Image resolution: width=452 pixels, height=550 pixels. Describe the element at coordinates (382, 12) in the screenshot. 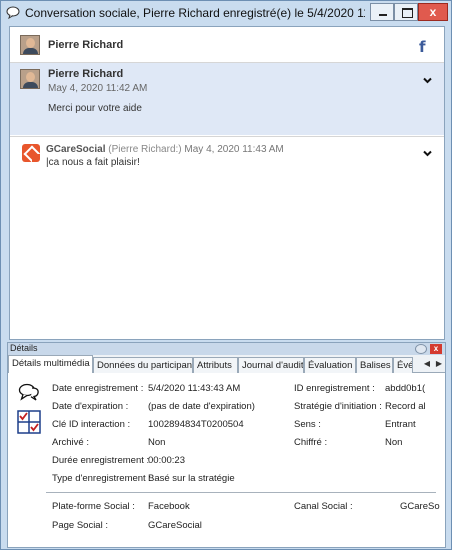

I see `minimize-button` at that location.